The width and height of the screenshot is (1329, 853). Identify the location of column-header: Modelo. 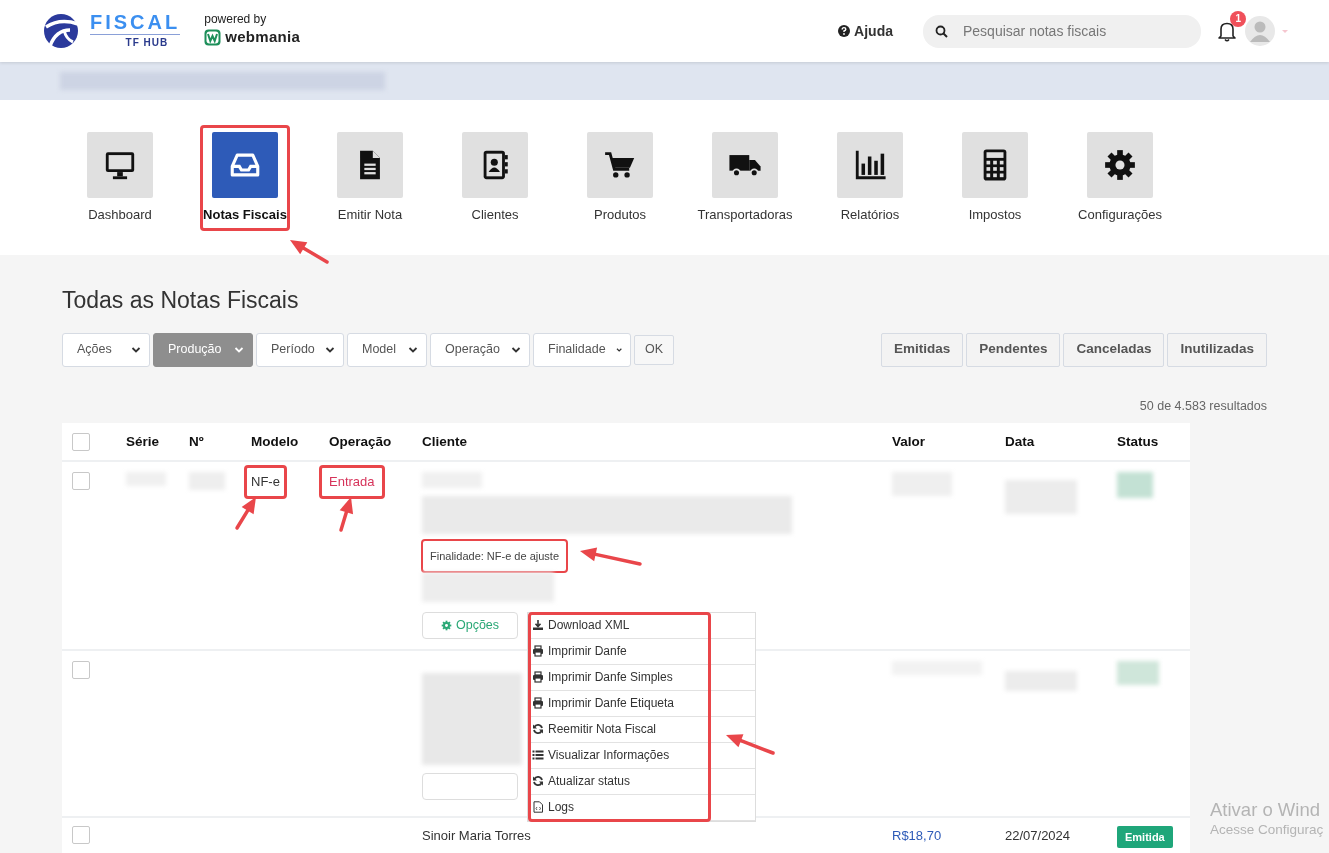
(275, 441).